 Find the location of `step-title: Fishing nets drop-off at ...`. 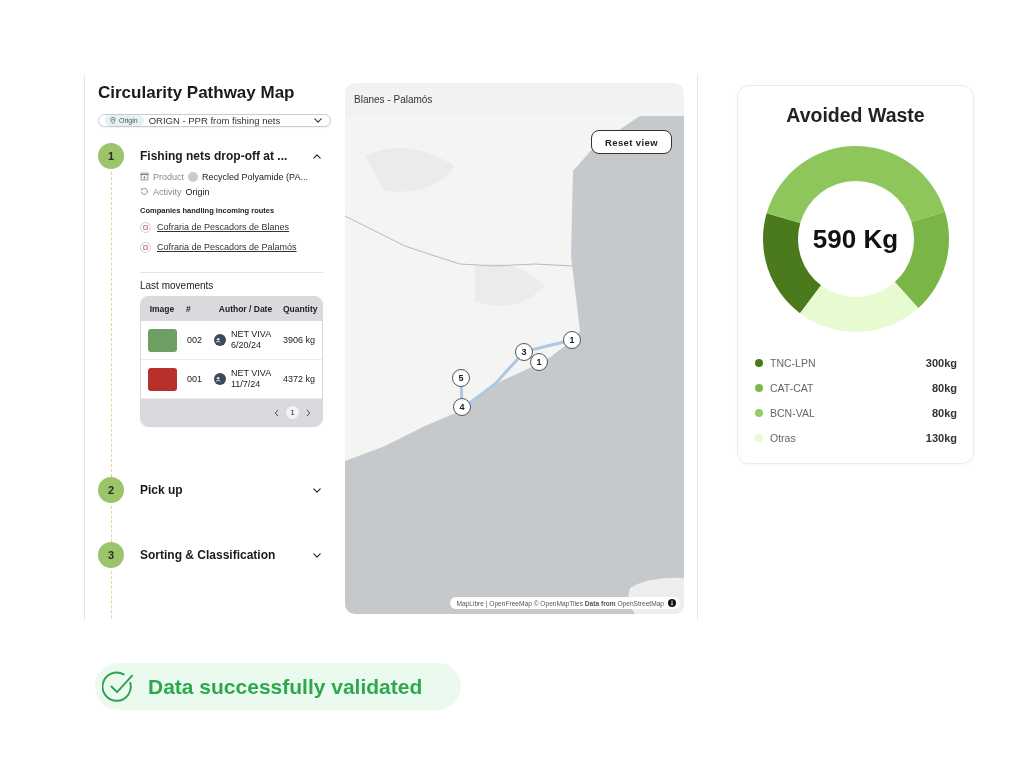

step-title: Fishing nets drop-off at ... is located at coordinates (214, 156).